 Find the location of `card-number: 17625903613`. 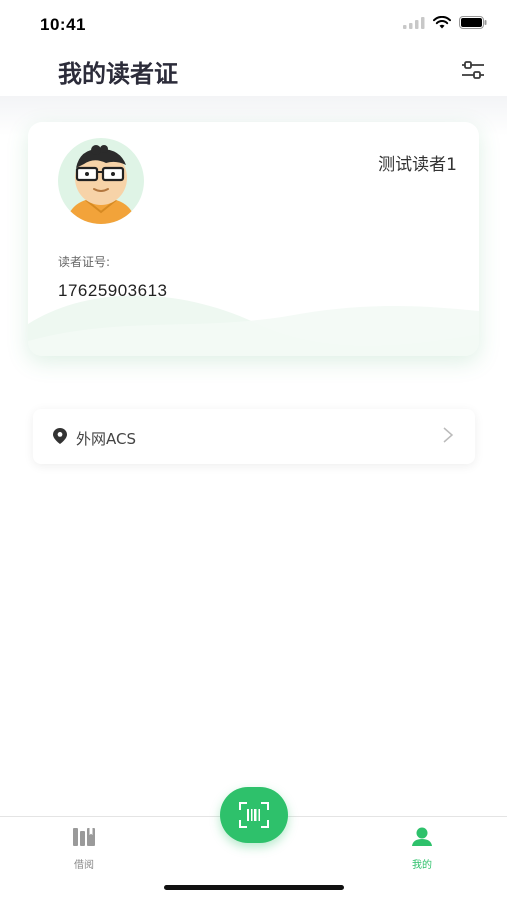

card-number: 17625903613 is located at coordinates (113, 290).